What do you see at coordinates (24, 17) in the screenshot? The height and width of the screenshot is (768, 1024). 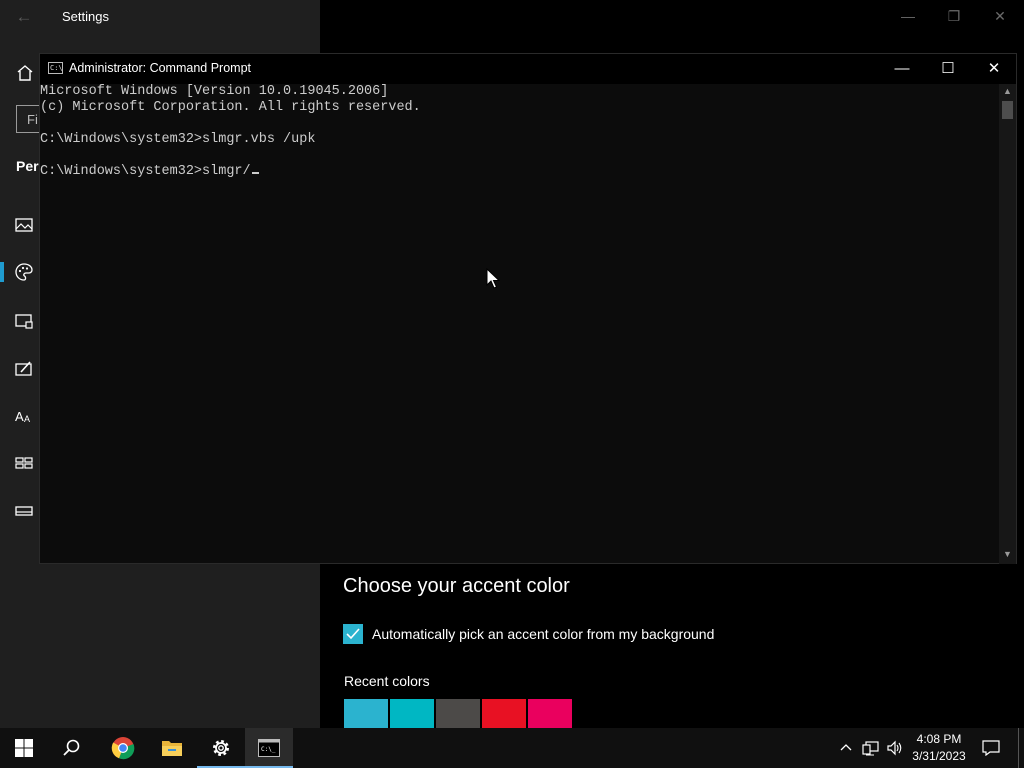 I see `back-arrow-icon: ←` at bounding box center [24, 17].